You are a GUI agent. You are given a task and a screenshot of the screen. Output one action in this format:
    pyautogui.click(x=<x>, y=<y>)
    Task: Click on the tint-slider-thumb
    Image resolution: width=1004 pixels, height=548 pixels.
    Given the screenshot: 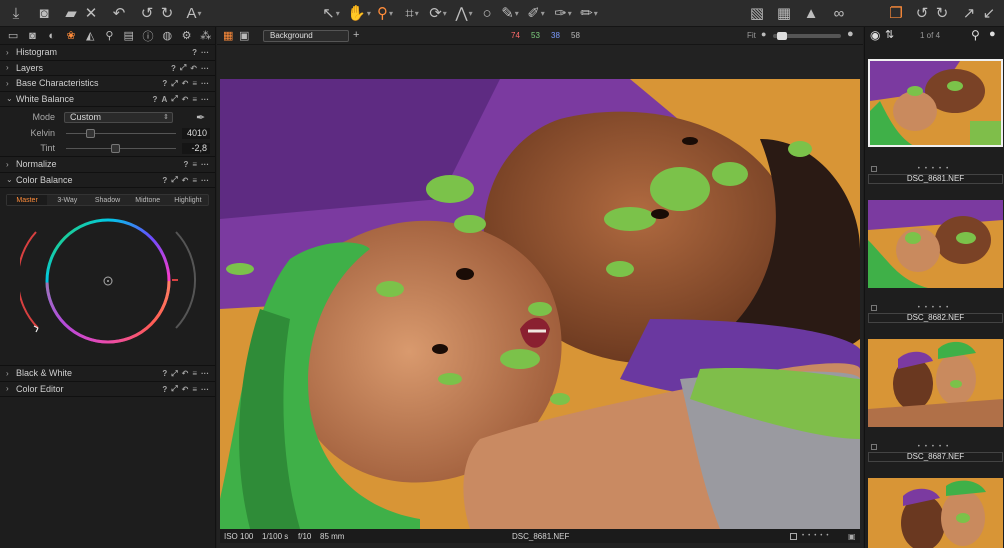 What is the action you would take?
    pyautogui.click(x=115, y=148)
    